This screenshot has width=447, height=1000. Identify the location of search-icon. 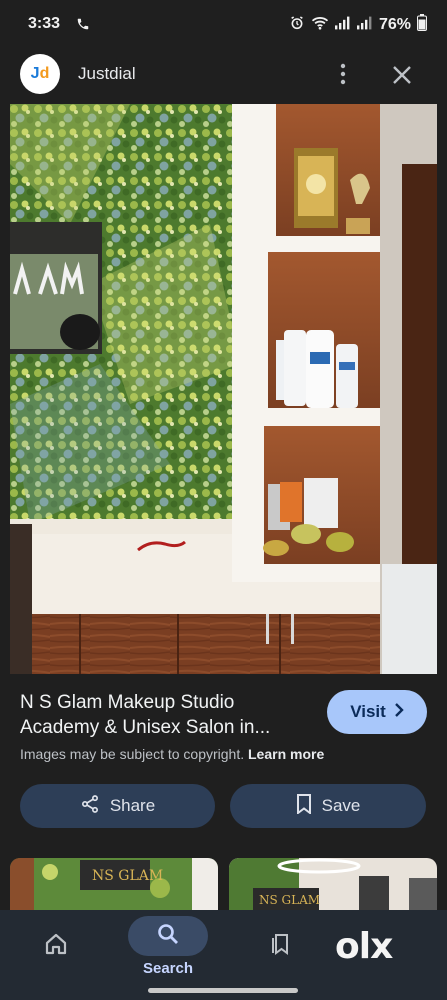
(168, 936).